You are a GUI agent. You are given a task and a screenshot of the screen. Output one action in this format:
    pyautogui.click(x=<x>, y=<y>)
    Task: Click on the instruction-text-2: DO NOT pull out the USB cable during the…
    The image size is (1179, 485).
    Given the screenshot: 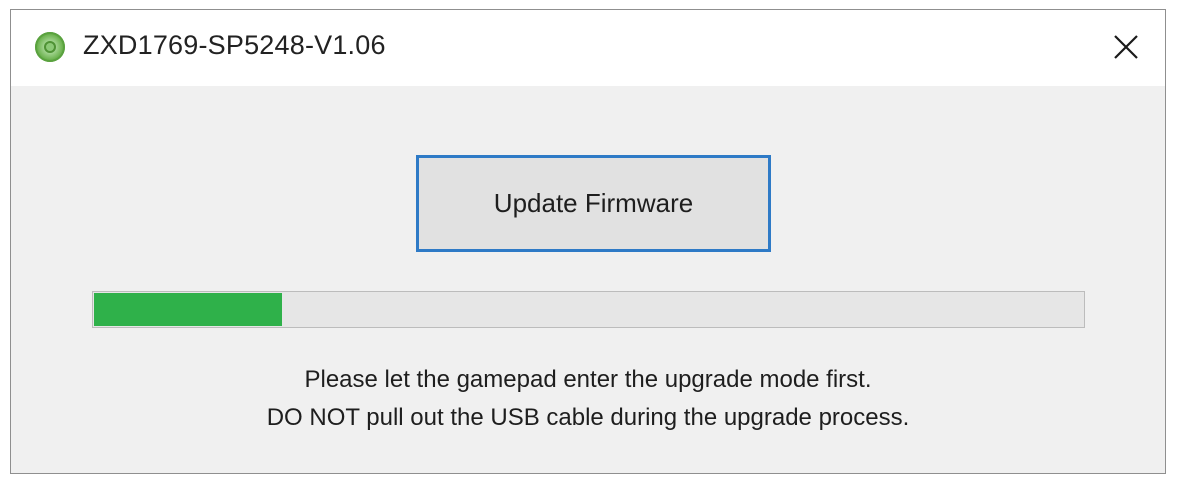 What is the action you would take?
    pyautogui.click(x=588, y=417)
    